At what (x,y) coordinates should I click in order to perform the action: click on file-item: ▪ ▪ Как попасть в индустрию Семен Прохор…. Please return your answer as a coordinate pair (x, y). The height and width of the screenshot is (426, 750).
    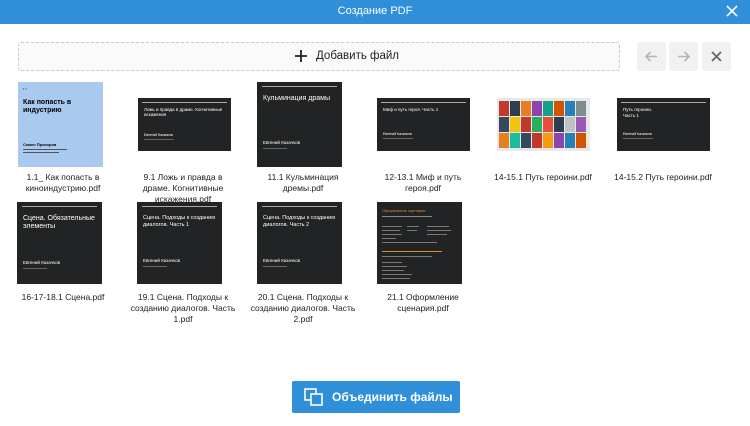
    Looking at the image, I should click on (63, 138).